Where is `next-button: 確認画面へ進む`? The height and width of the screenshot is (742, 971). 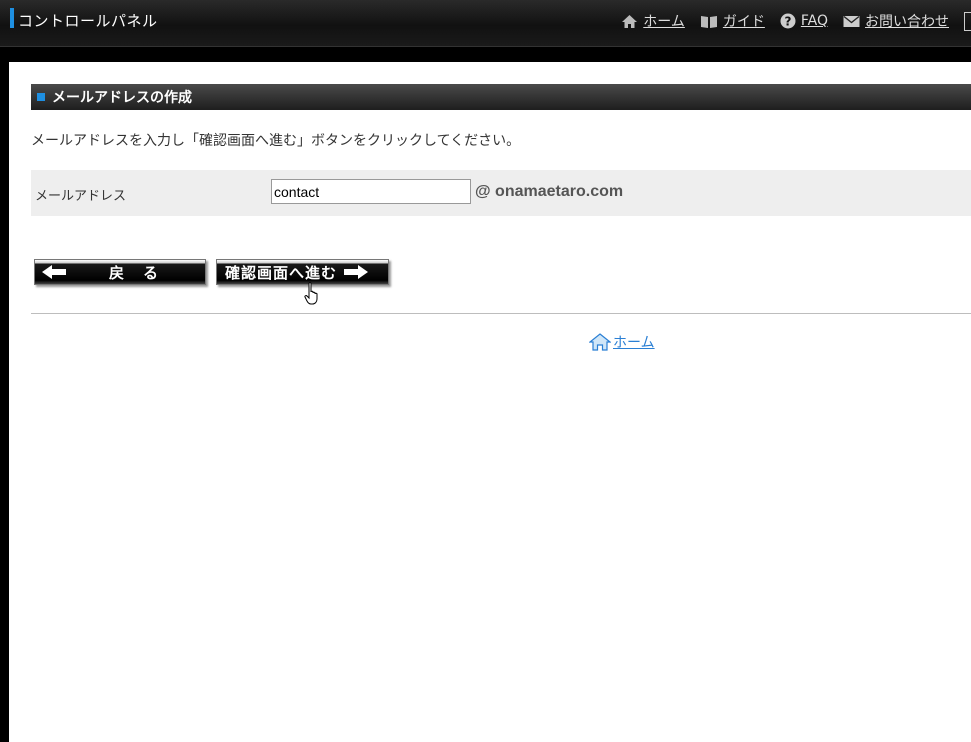
next-button: 確認画面へ進む is located at coordinates (302, 272).